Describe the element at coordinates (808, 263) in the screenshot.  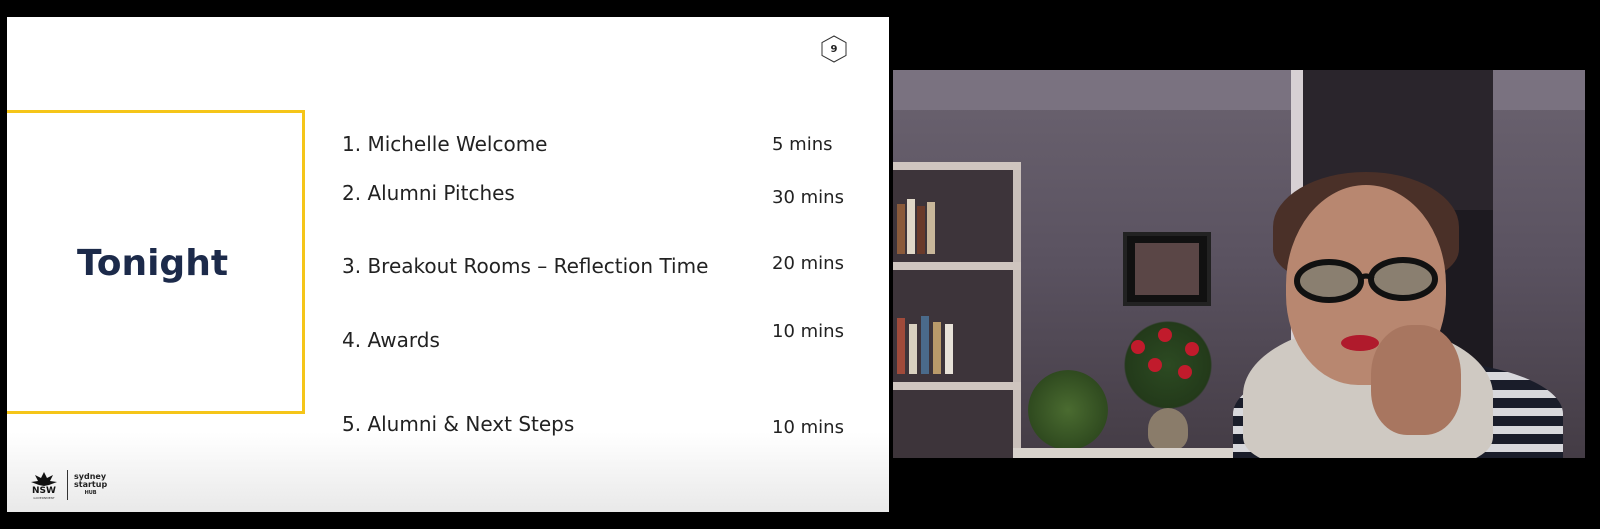
I see `agenda-duration: 20 mins` at that location.